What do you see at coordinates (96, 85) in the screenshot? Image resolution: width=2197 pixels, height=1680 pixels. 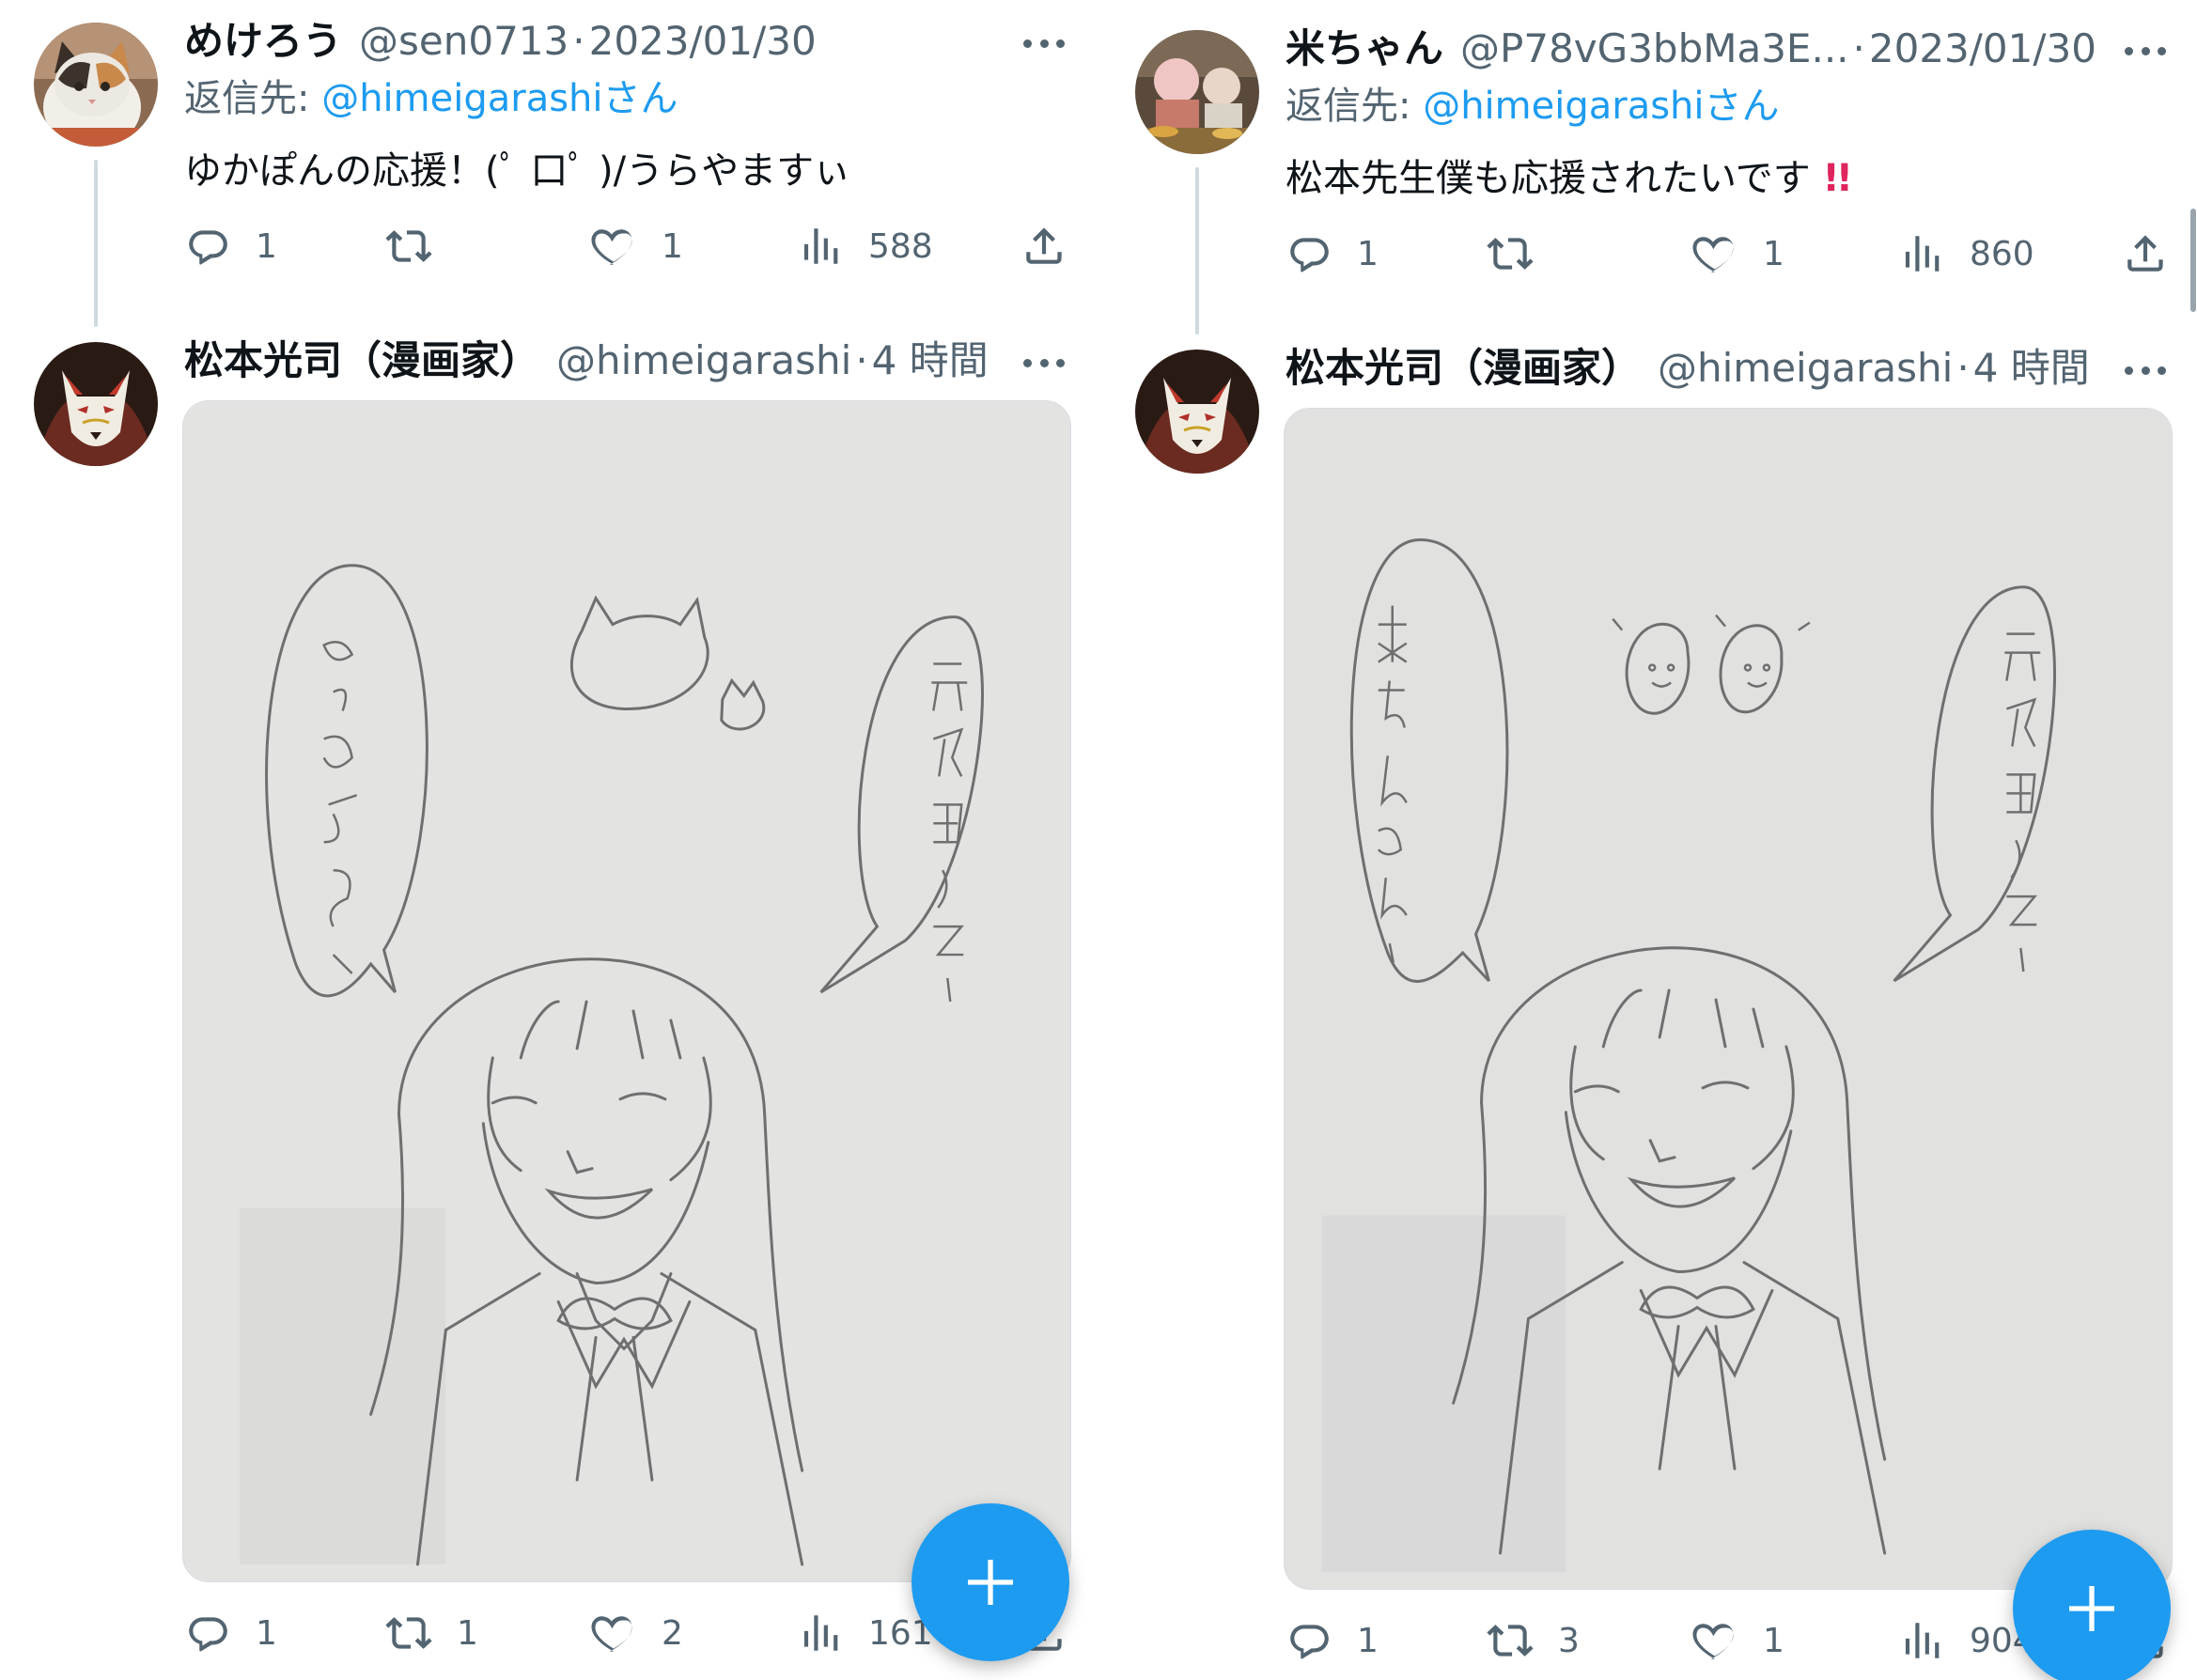 I see `avatar-cat` at bounding box center [96, 85].